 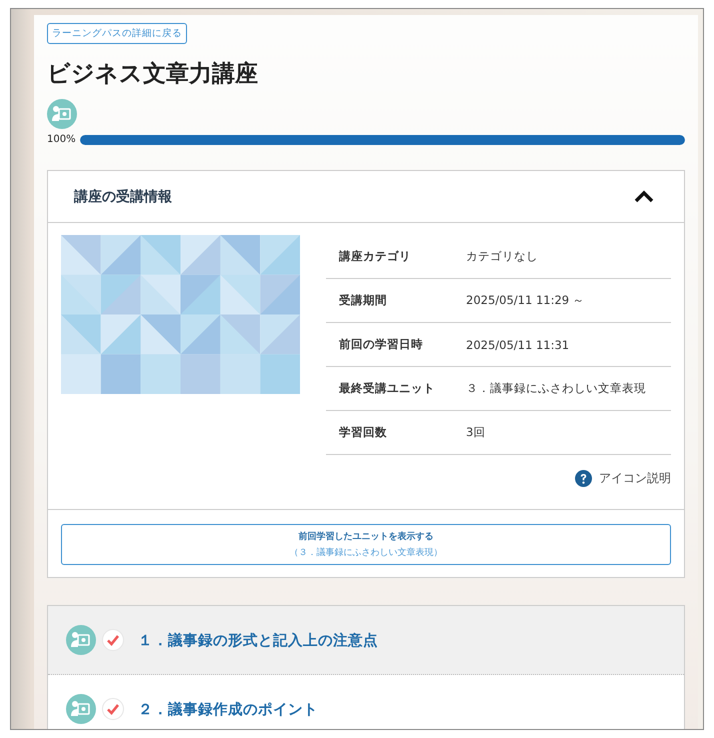 What do you see at coordinates (375, 256) in the screenshot?
I see `info-label: 講座カテゴリ` at bounding box center [375, 256].